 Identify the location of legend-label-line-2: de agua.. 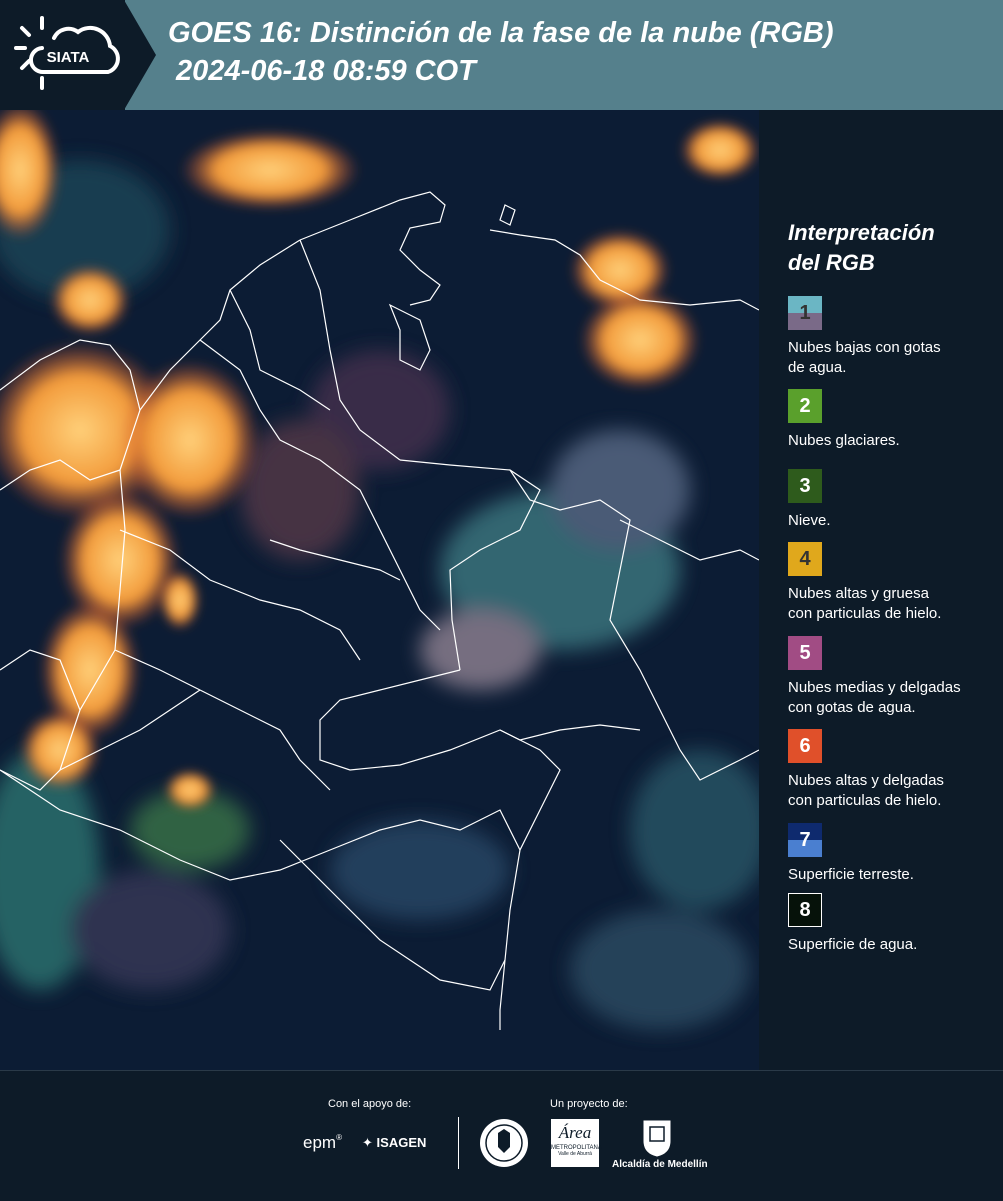
(817, 367).